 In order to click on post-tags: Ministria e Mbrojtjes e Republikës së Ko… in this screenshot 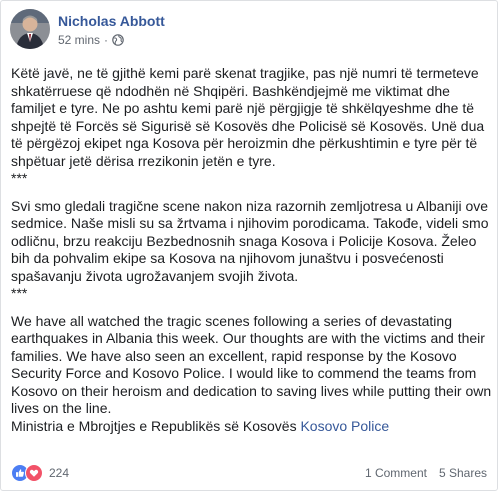, I will do `click(252, 427)`.